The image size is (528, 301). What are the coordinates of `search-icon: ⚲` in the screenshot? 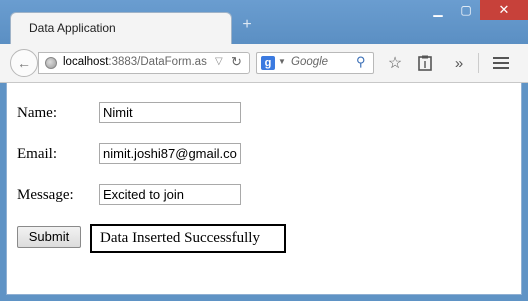 It's located at (361, 62).